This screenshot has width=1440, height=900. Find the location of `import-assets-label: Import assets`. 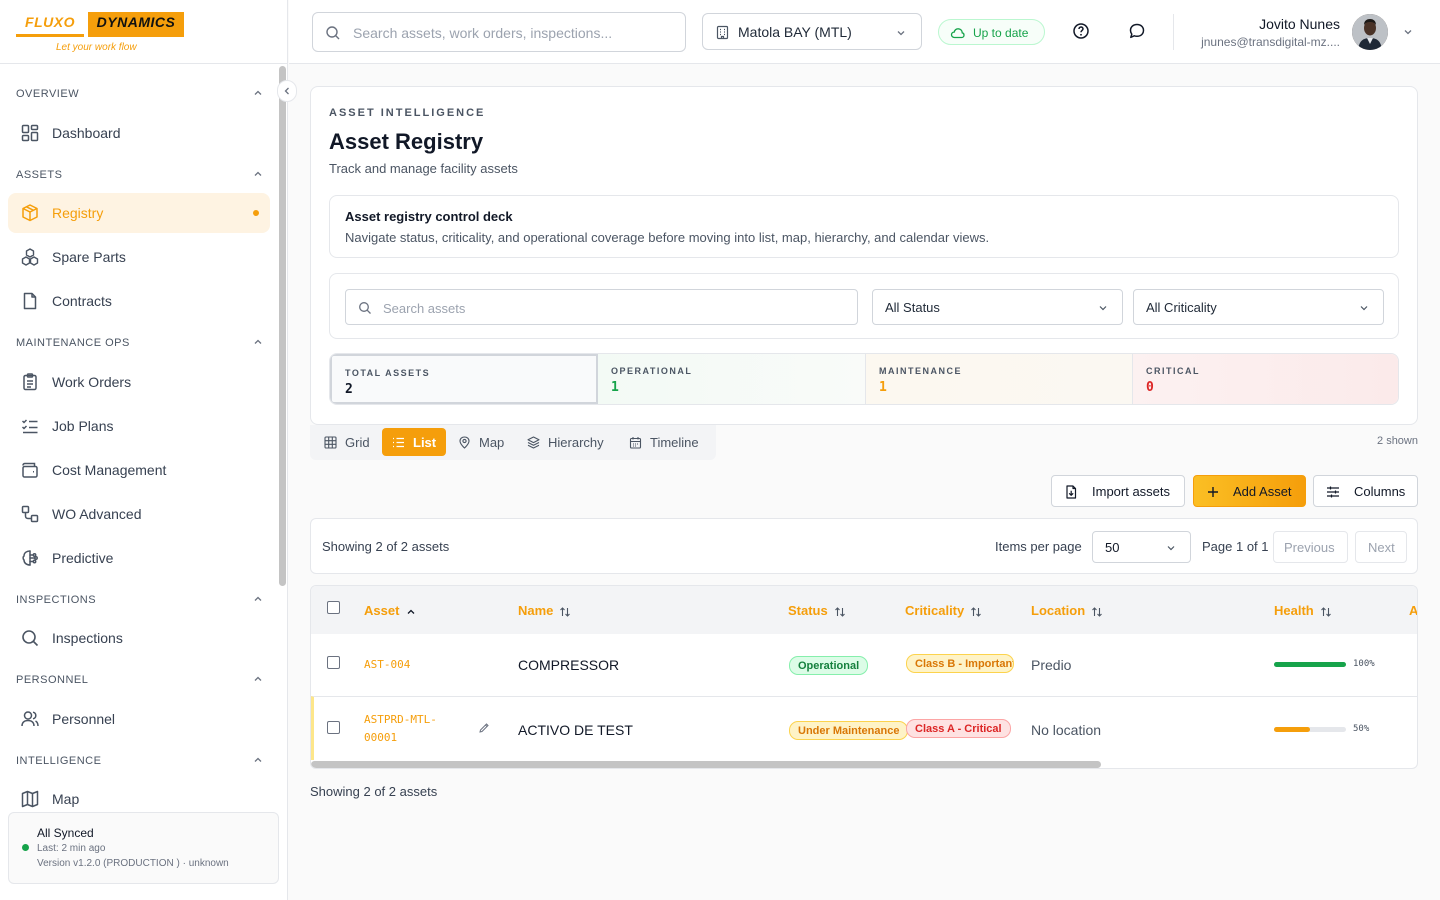

import-assets-label: Import assets is located at coordinates (1131, 491).